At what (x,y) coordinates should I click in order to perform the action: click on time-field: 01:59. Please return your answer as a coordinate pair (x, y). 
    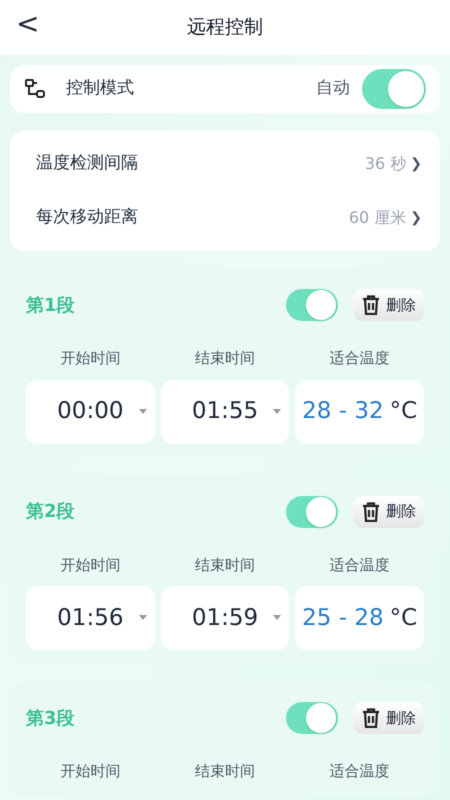
    Looking at the image, I should click on (225, 618).